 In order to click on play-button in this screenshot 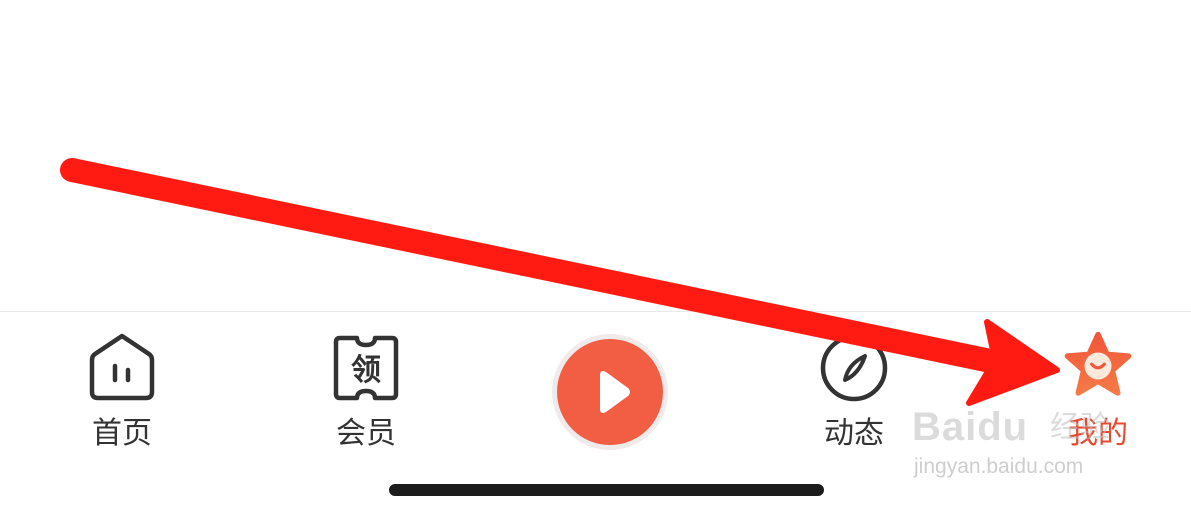, I will do `click(610, 392)`.